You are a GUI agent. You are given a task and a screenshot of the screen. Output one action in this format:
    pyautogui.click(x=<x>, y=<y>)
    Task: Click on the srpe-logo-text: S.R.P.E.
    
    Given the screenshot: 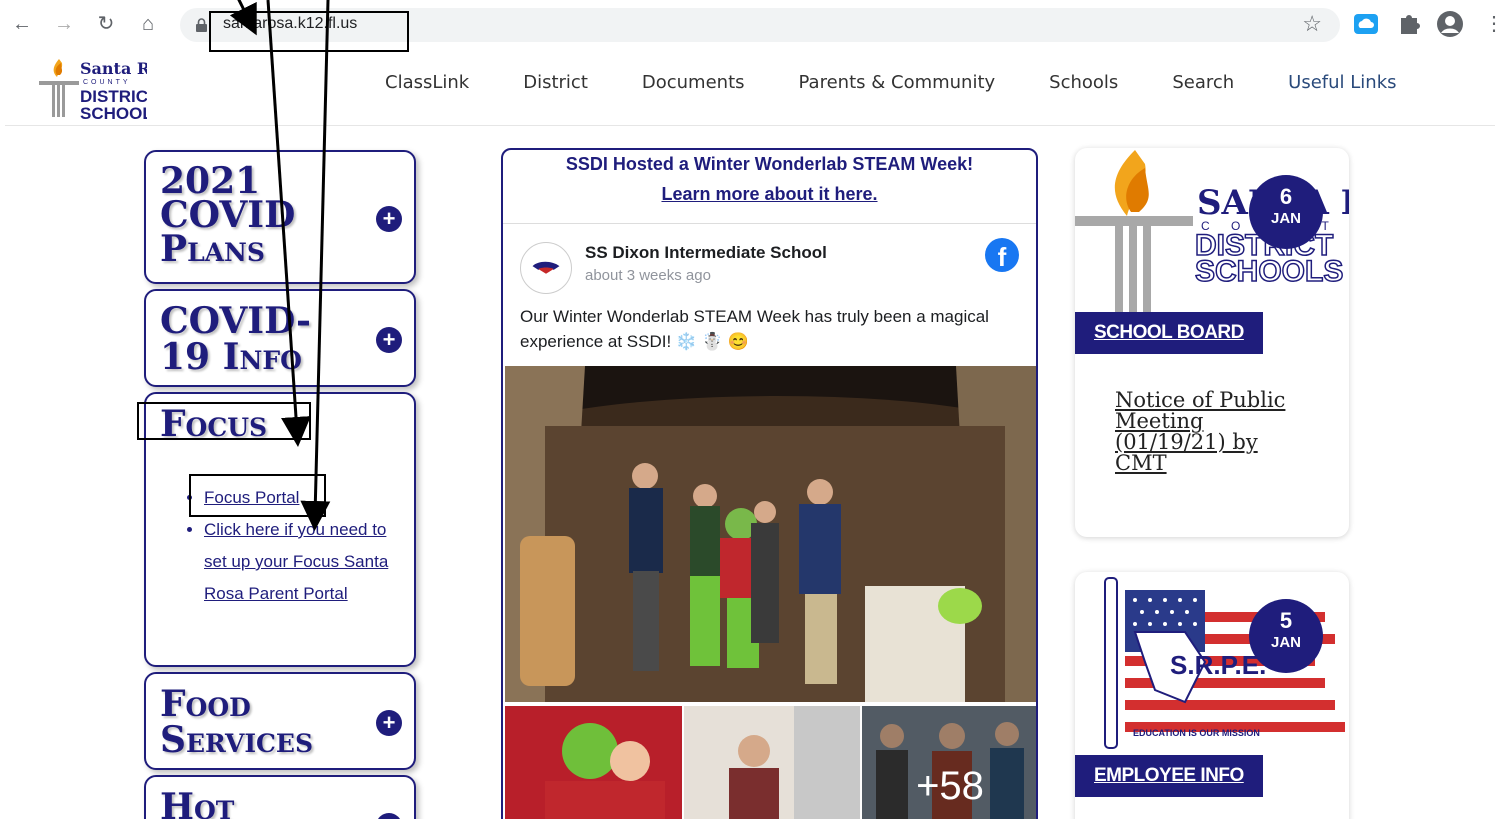 What is the action you would take?
    pyautogui.click(x=1218, y=665)
    